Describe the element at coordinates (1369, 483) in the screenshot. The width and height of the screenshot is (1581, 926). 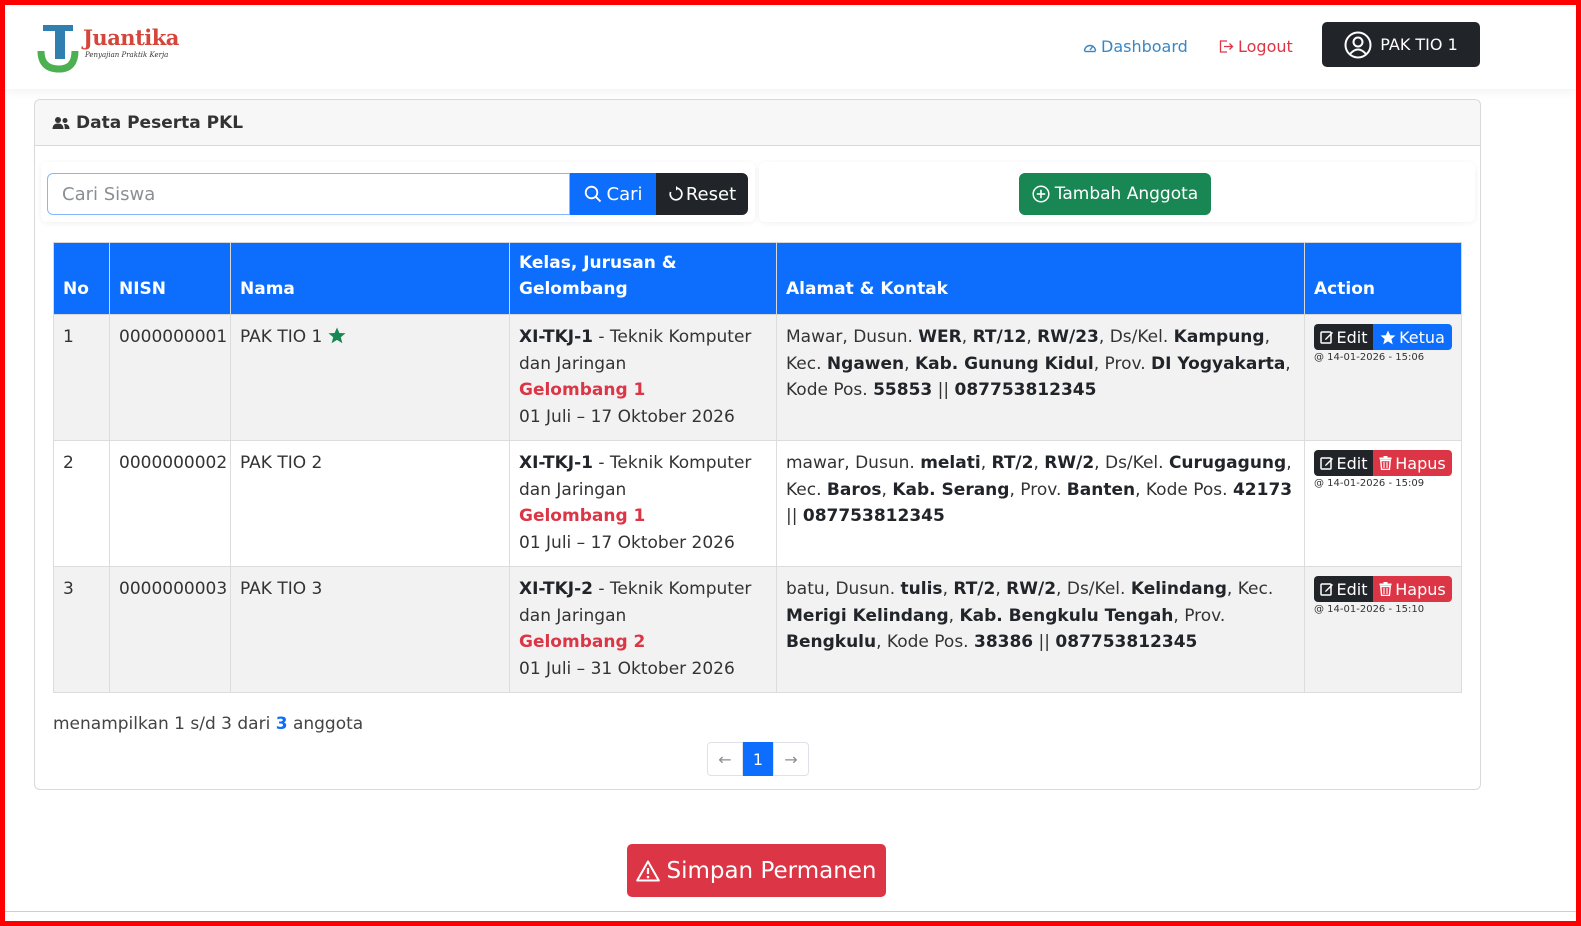
I see `updated-timestamp: @ 14-01-2026 - 15:09` at that location.